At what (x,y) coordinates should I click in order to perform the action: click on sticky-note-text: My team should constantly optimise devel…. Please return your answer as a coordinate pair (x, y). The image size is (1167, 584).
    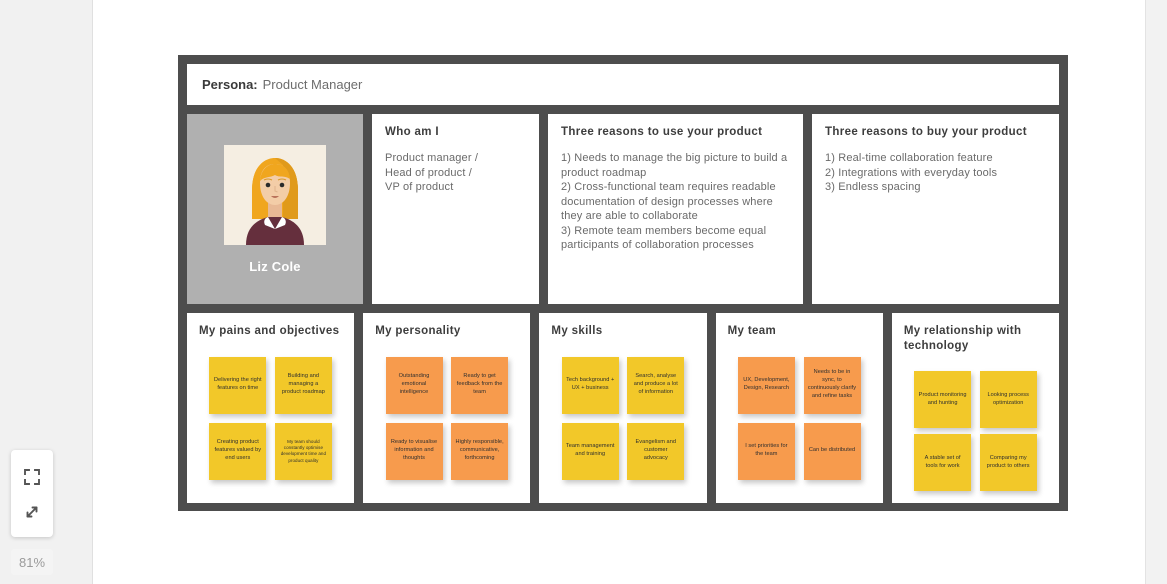
    Looking at the image, I should click on (303, 450).